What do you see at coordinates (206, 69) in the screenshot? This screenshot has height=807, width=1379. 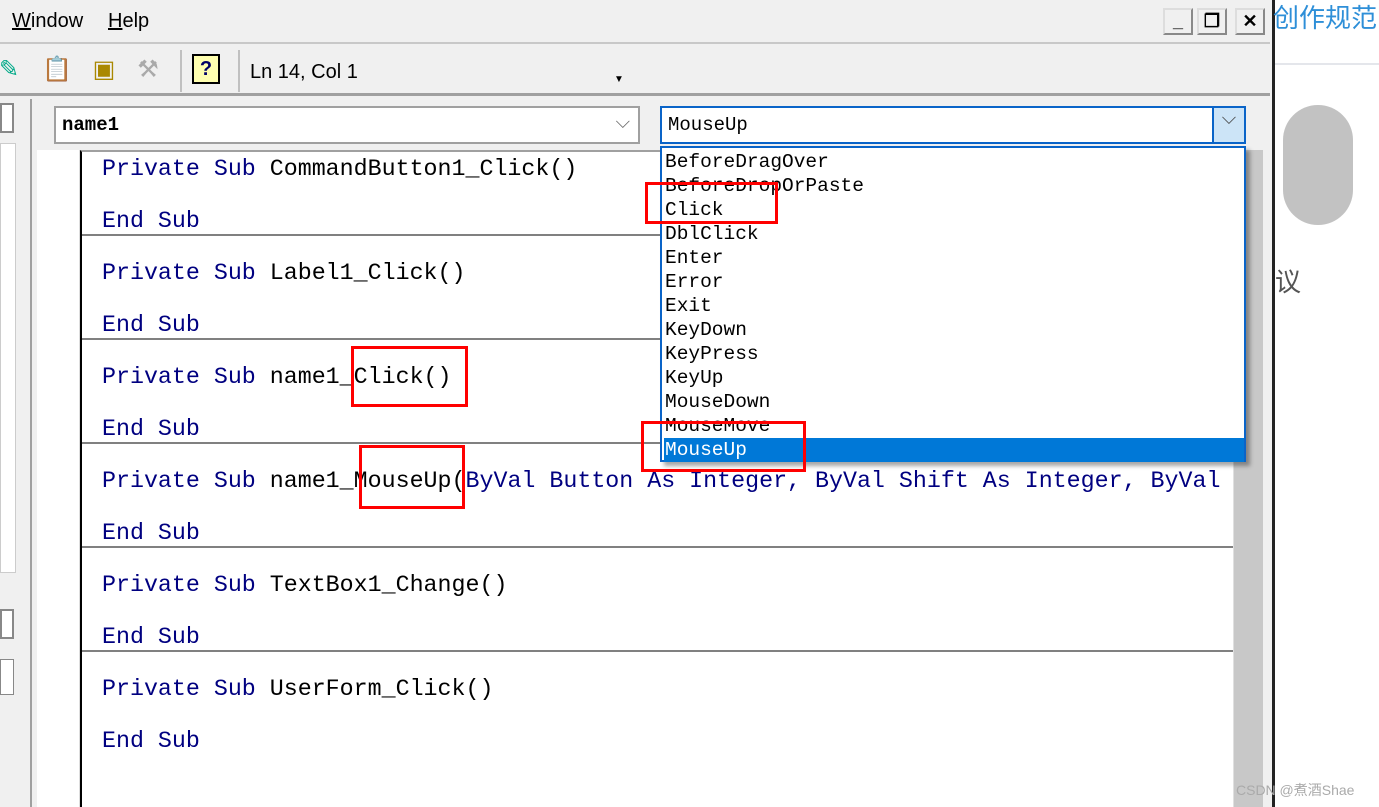 I see `help-icon: ?` at bounding box center [206, 69].